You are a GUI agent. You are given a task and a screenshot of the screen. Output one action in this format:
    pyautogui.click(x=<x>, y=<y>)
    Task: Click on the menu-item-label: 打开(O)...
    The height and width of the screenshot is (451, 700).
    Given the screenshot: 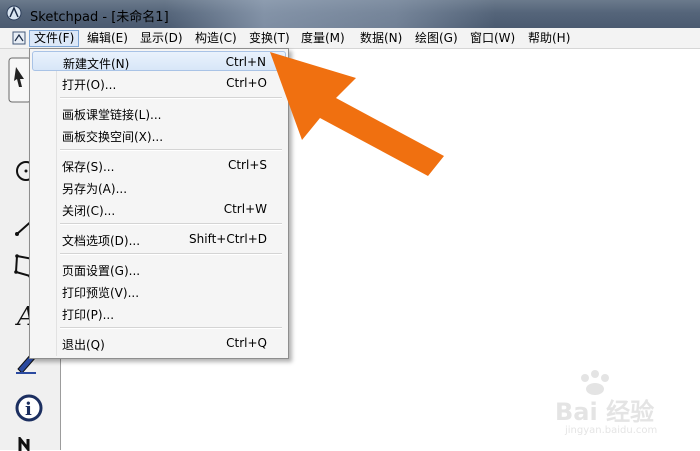 What is the action you would take?
    pyautogui.click(x=89, y=85)
    